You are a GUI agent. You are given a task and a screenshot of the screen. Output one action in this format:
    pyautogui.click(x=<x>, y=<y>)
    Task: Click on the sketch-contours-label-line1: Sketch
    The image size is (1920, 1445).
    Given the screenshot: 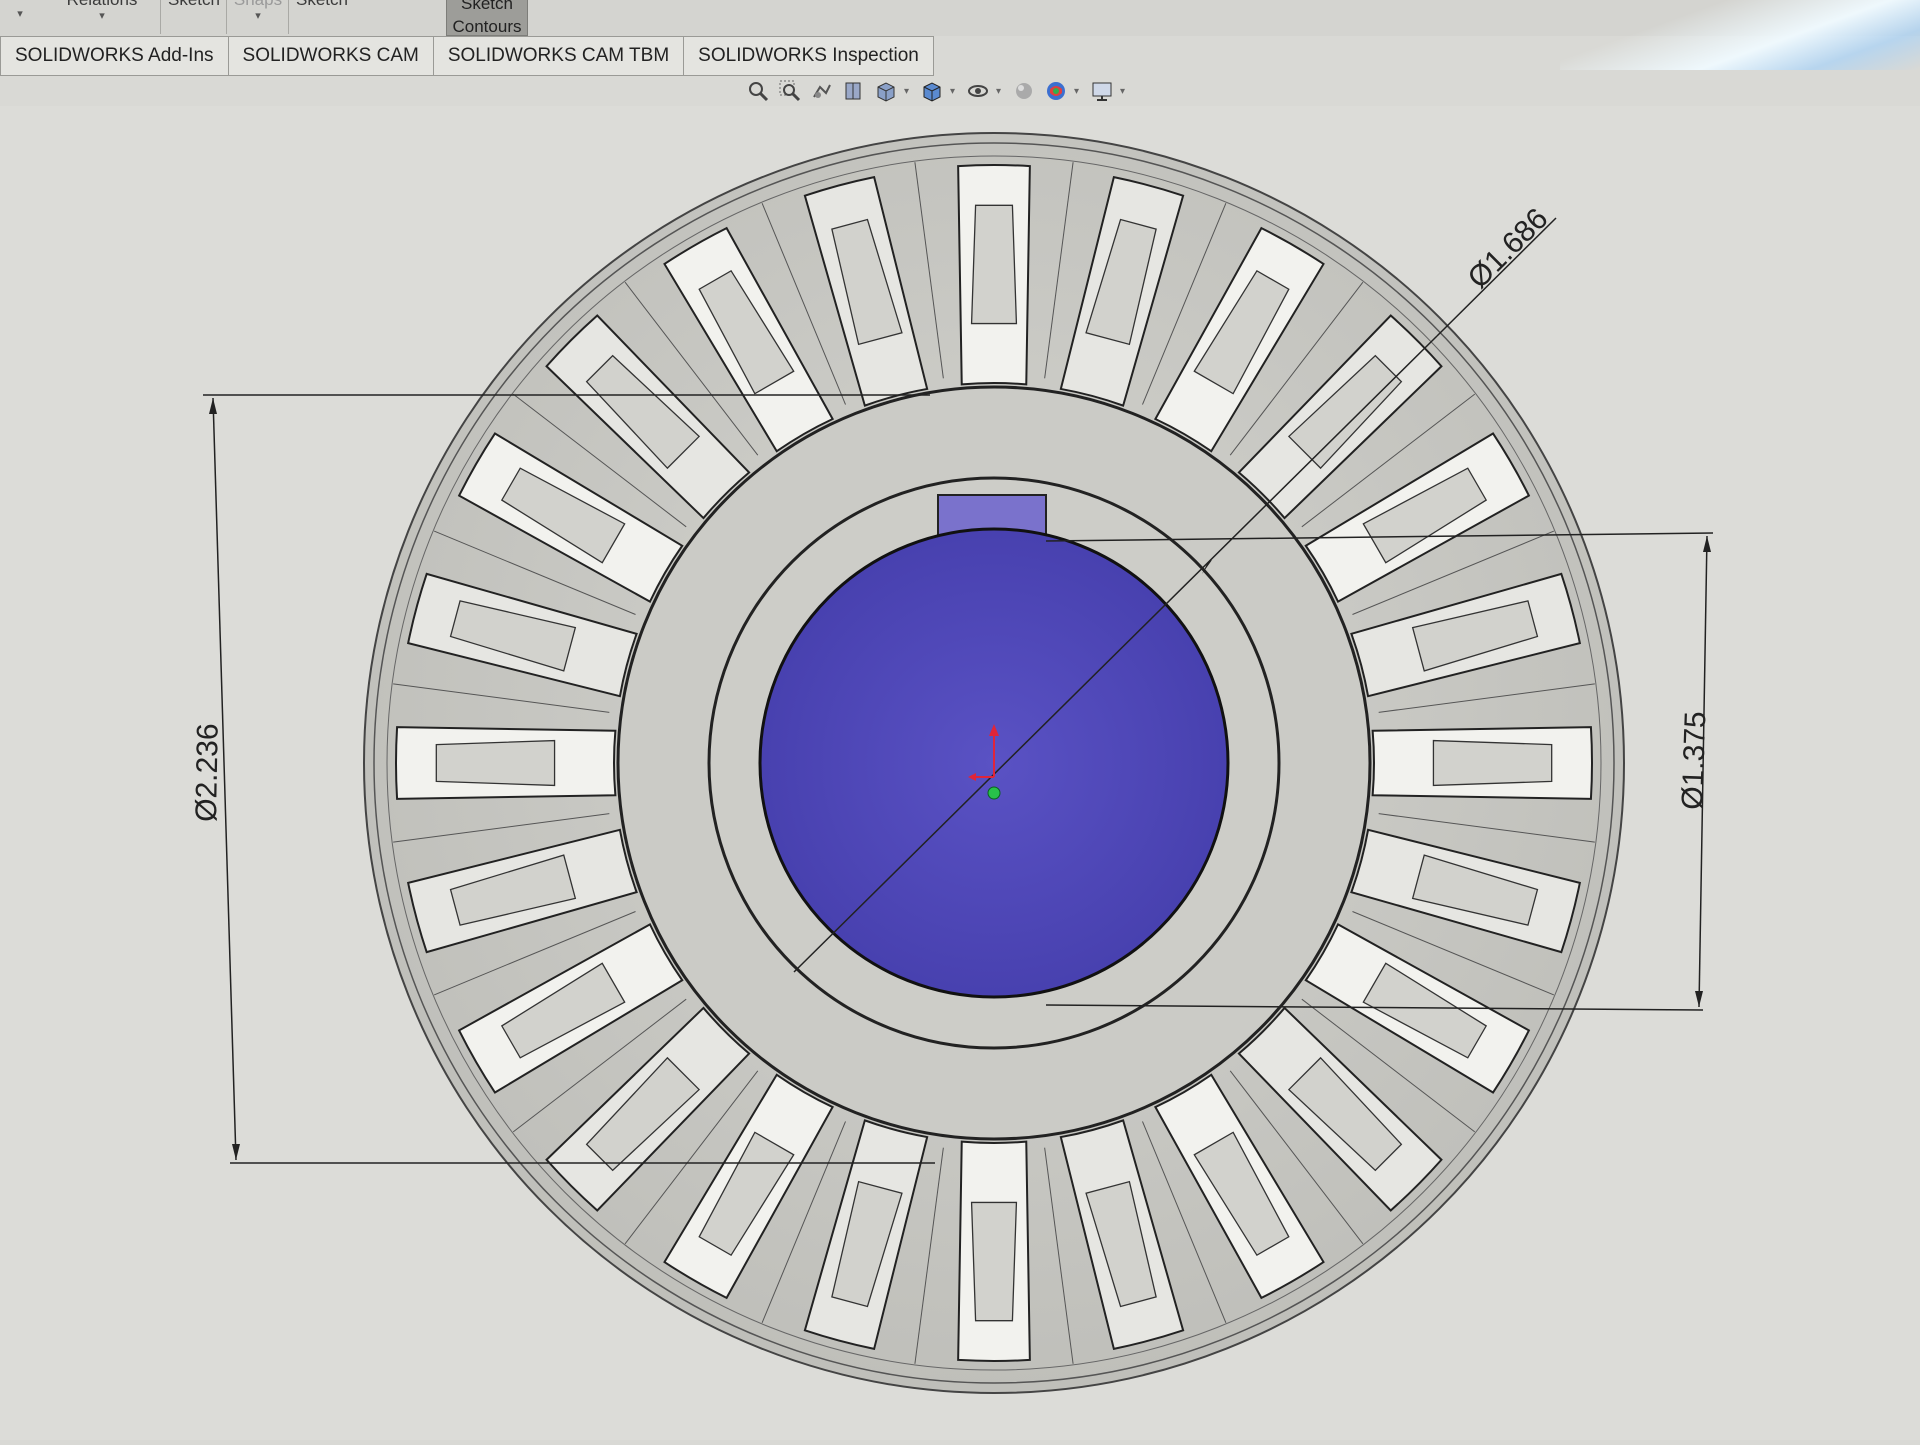 What is the action you would take?
    pyautogui.click(x=487, y=6)
    